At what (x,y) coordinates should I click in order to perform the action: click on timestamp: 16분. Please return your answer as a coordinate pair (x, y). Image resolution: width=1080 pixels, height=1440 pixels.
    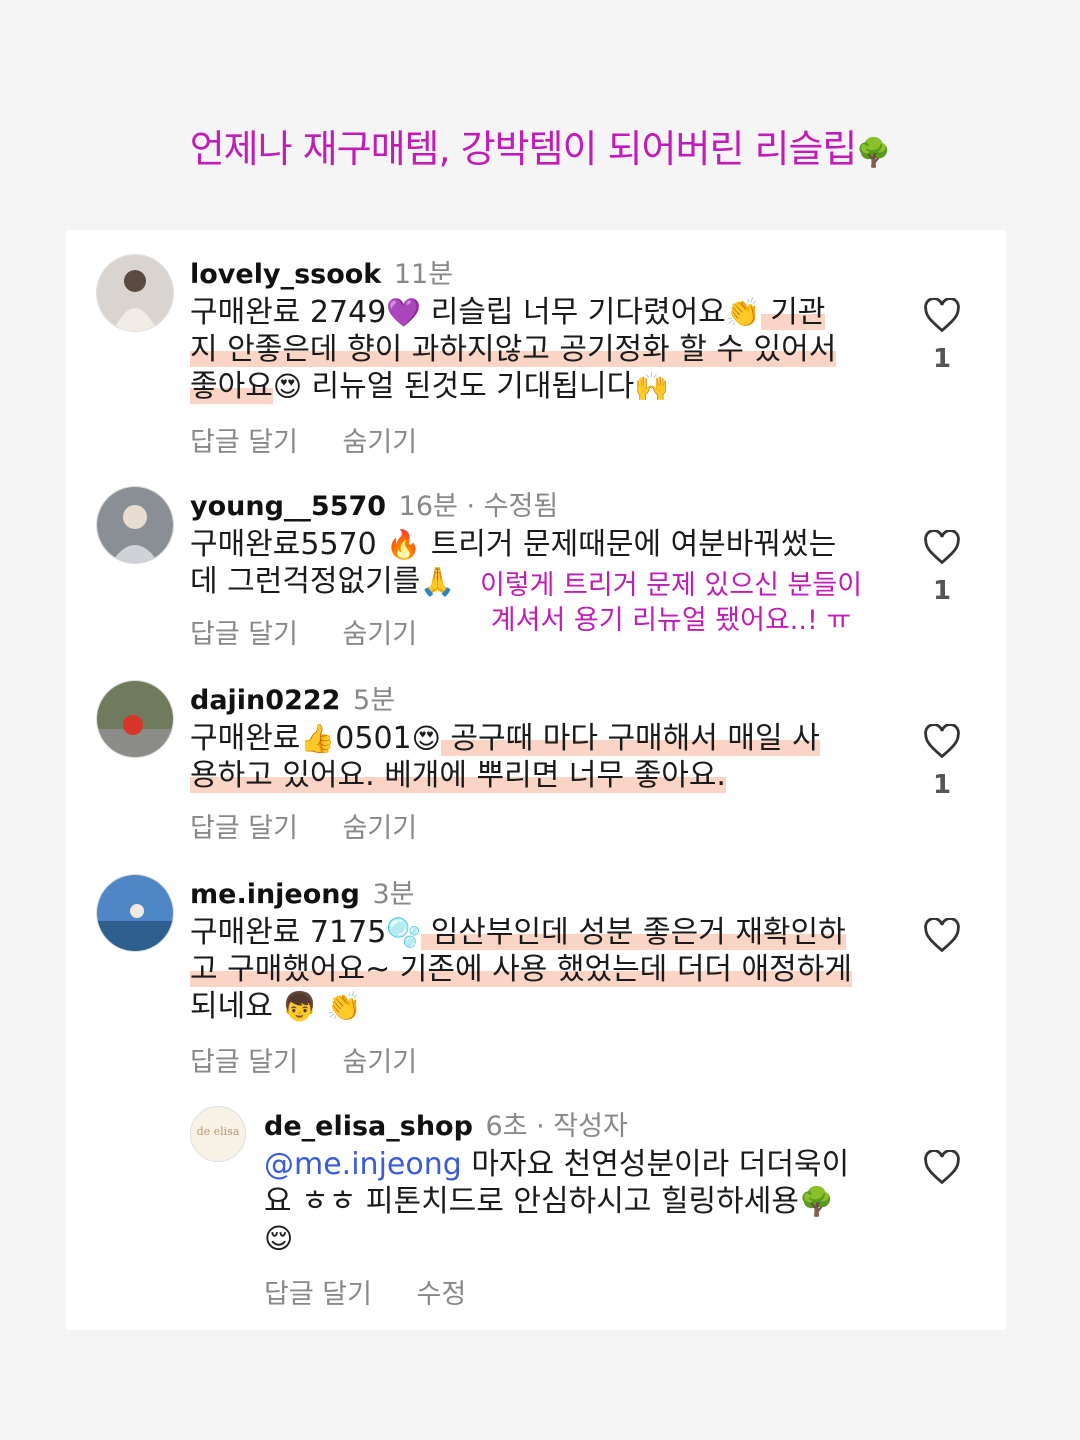
    Looking at the image, I should click on (428, 506).